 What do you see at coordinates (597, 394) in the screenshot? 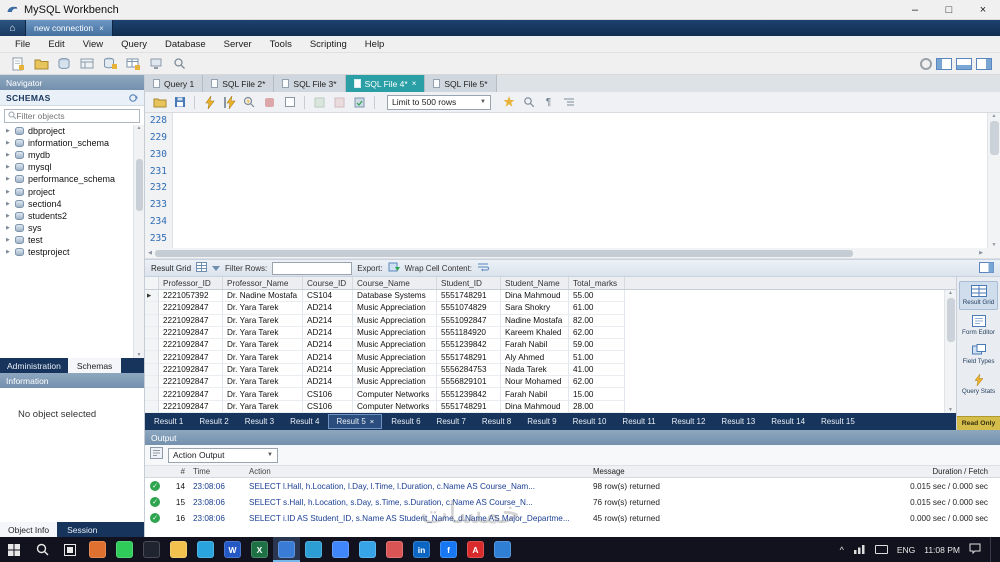
I see `table-cell: 15.00` at bounding box center [597, 394].